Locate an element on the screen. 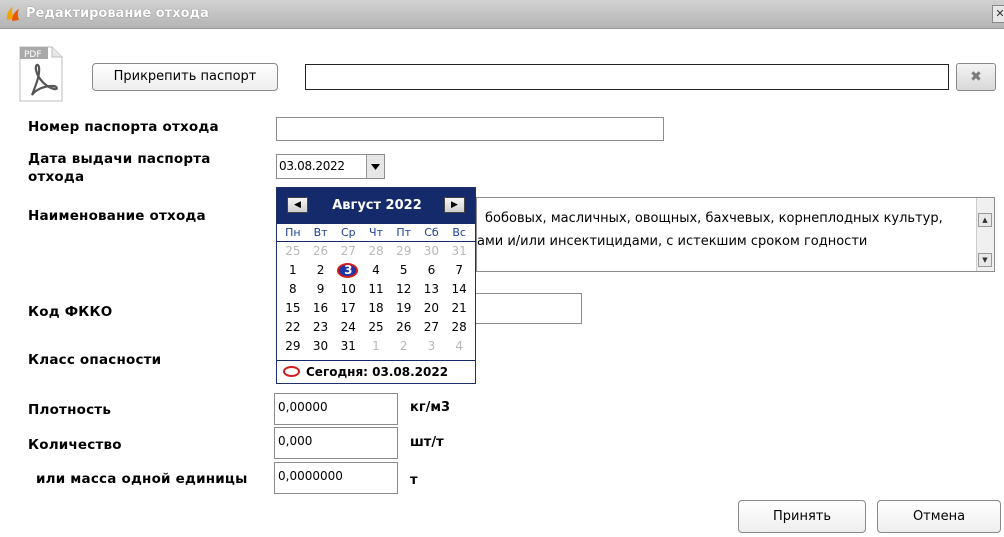 The width and height of the screenshot is (1004, 537). attach-passport-button: Прикрепить паспорт is located at coordinates (185, 77).